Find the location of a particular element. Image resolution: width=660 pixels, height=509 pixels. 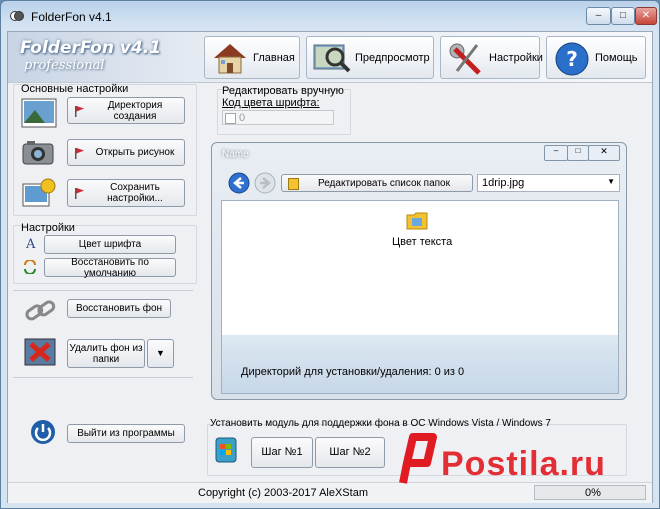

nav-preview-button: Предпросмотр is located at coordinates (370, 57).